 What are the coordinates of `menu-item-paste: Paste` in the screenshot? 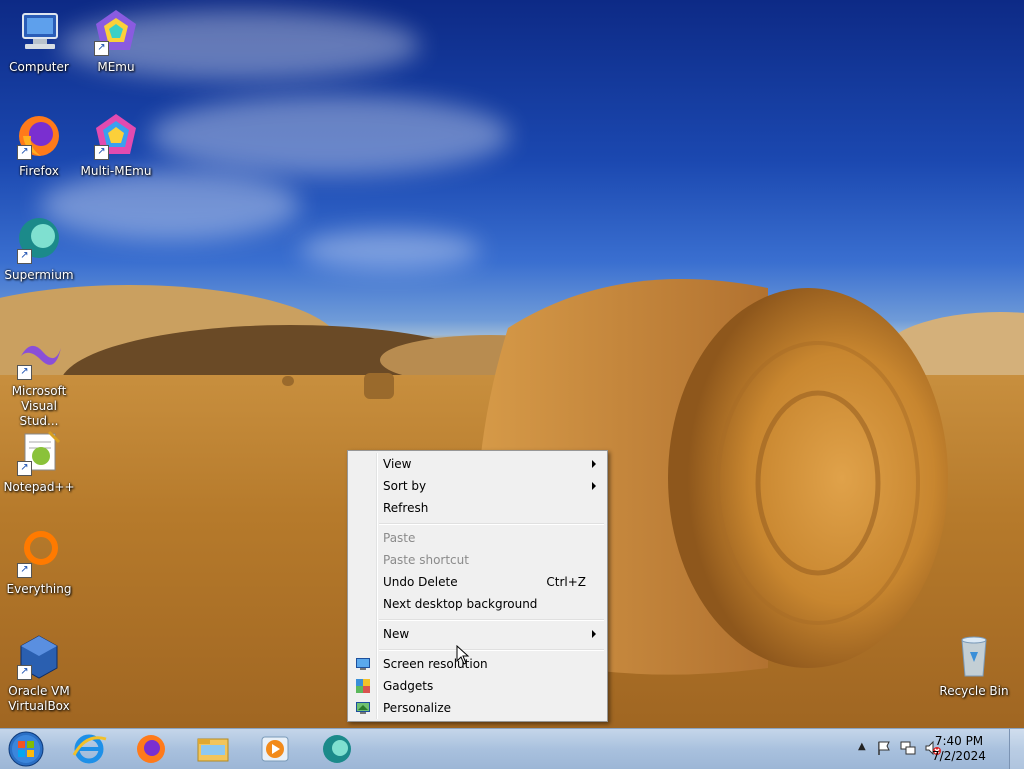 It's located at (477, 538).